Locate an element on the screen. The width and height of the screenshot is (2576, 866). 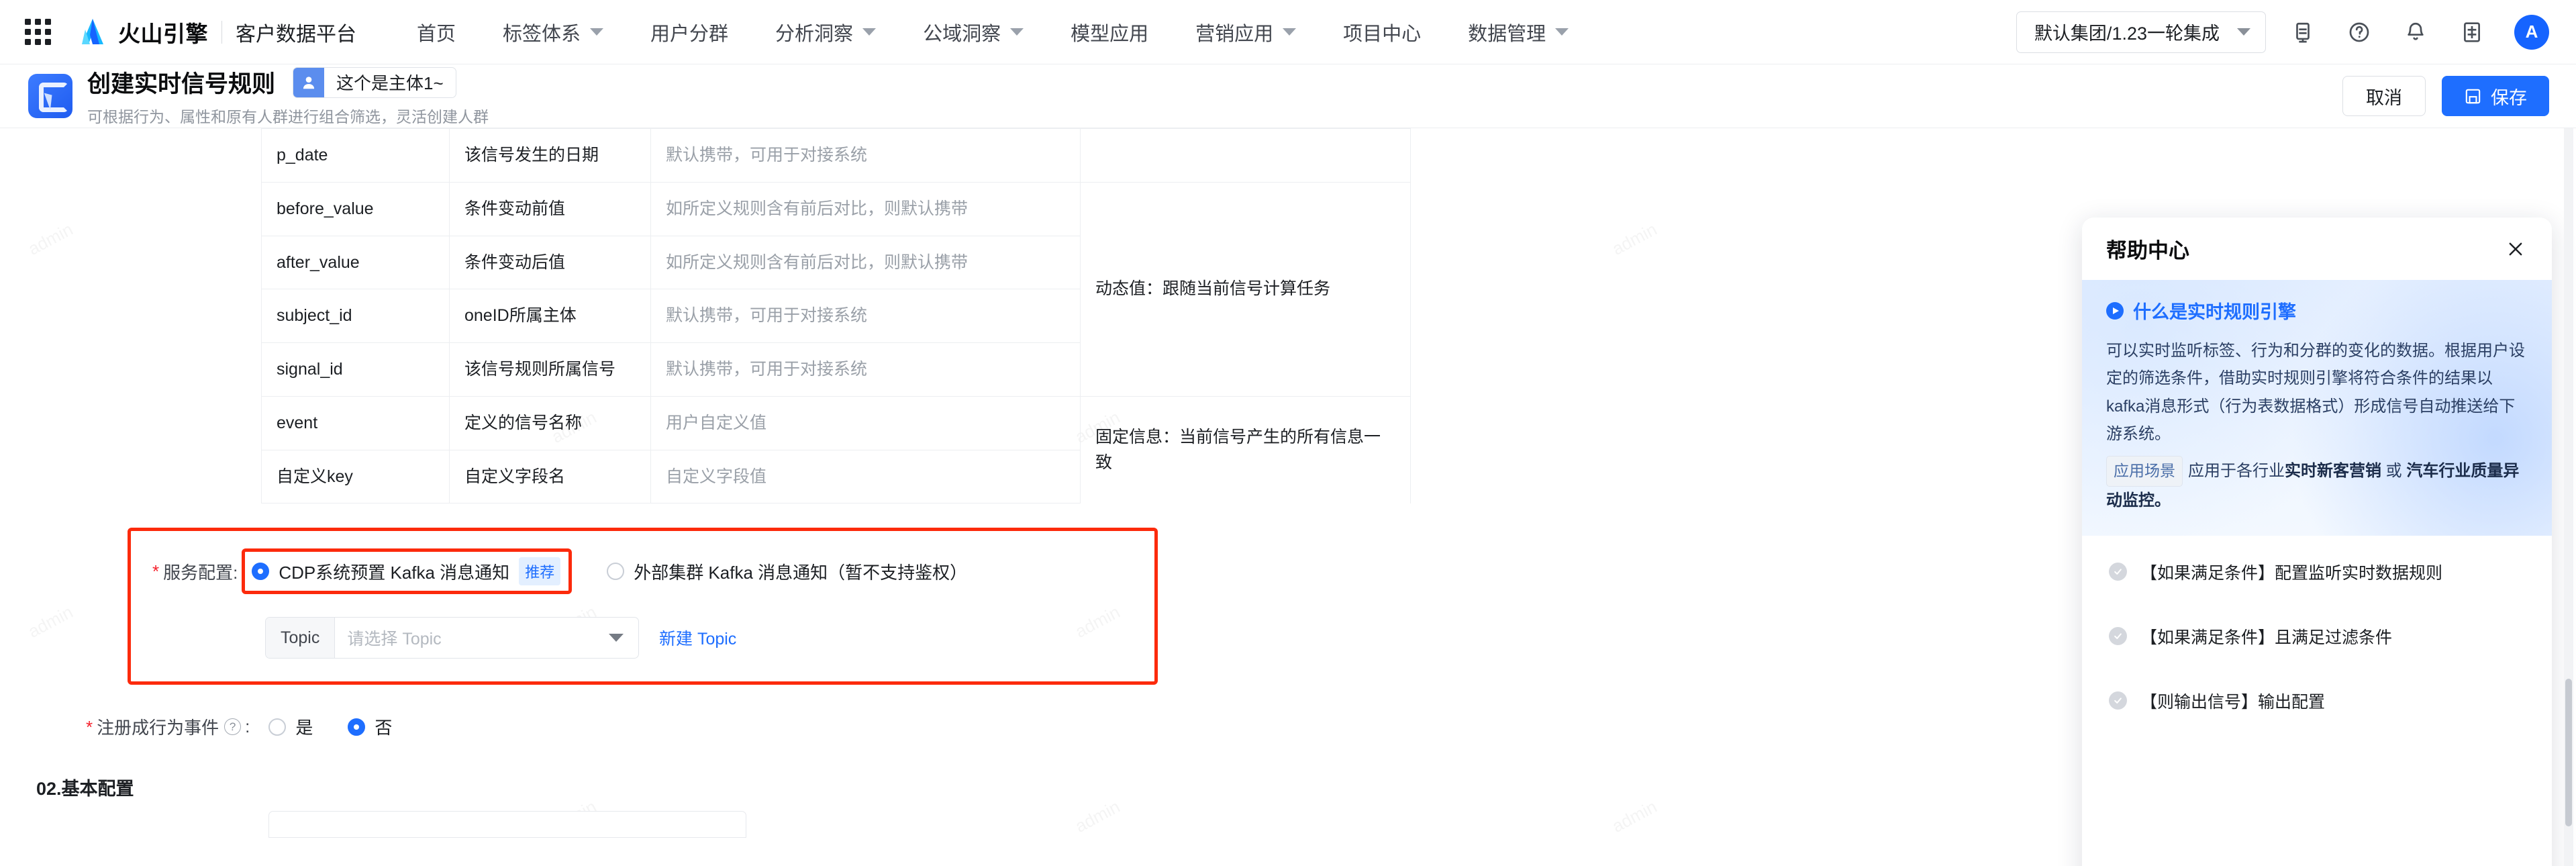
help-list-item-3: 【则输出信号】输出配置 is located at coordinates (2317, 701).